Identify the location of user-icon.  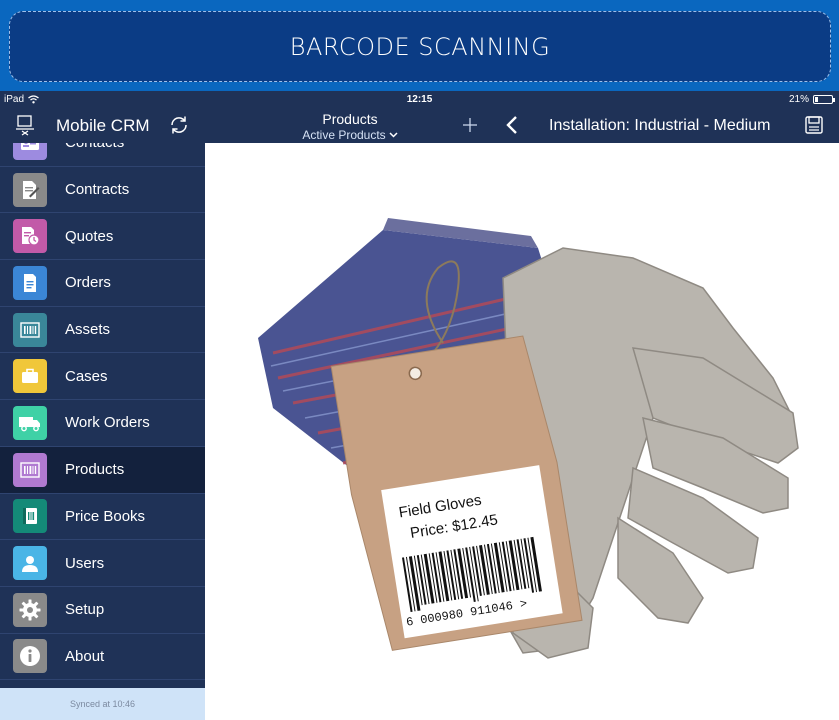
(30, 563).